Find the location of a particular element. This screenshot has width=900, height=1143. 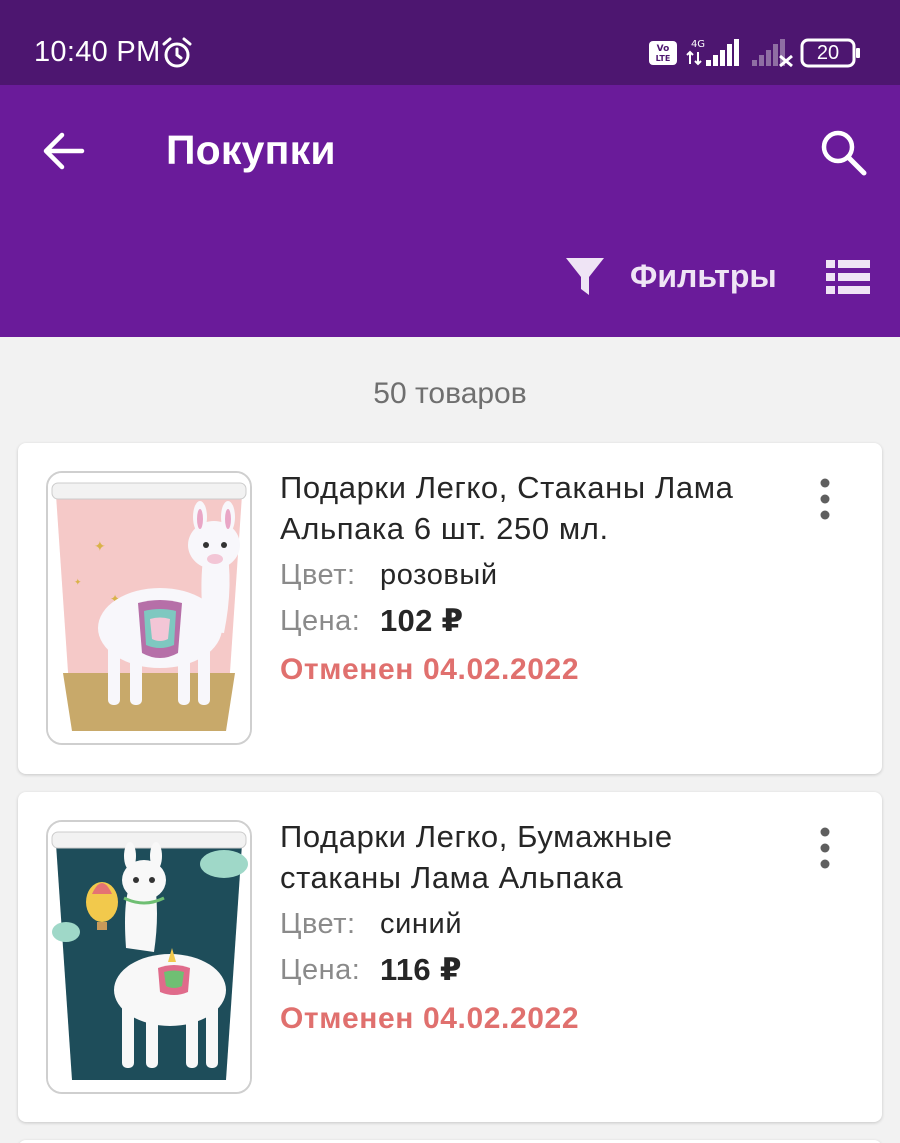

list-view-icon is located at coordinates (848, 277).